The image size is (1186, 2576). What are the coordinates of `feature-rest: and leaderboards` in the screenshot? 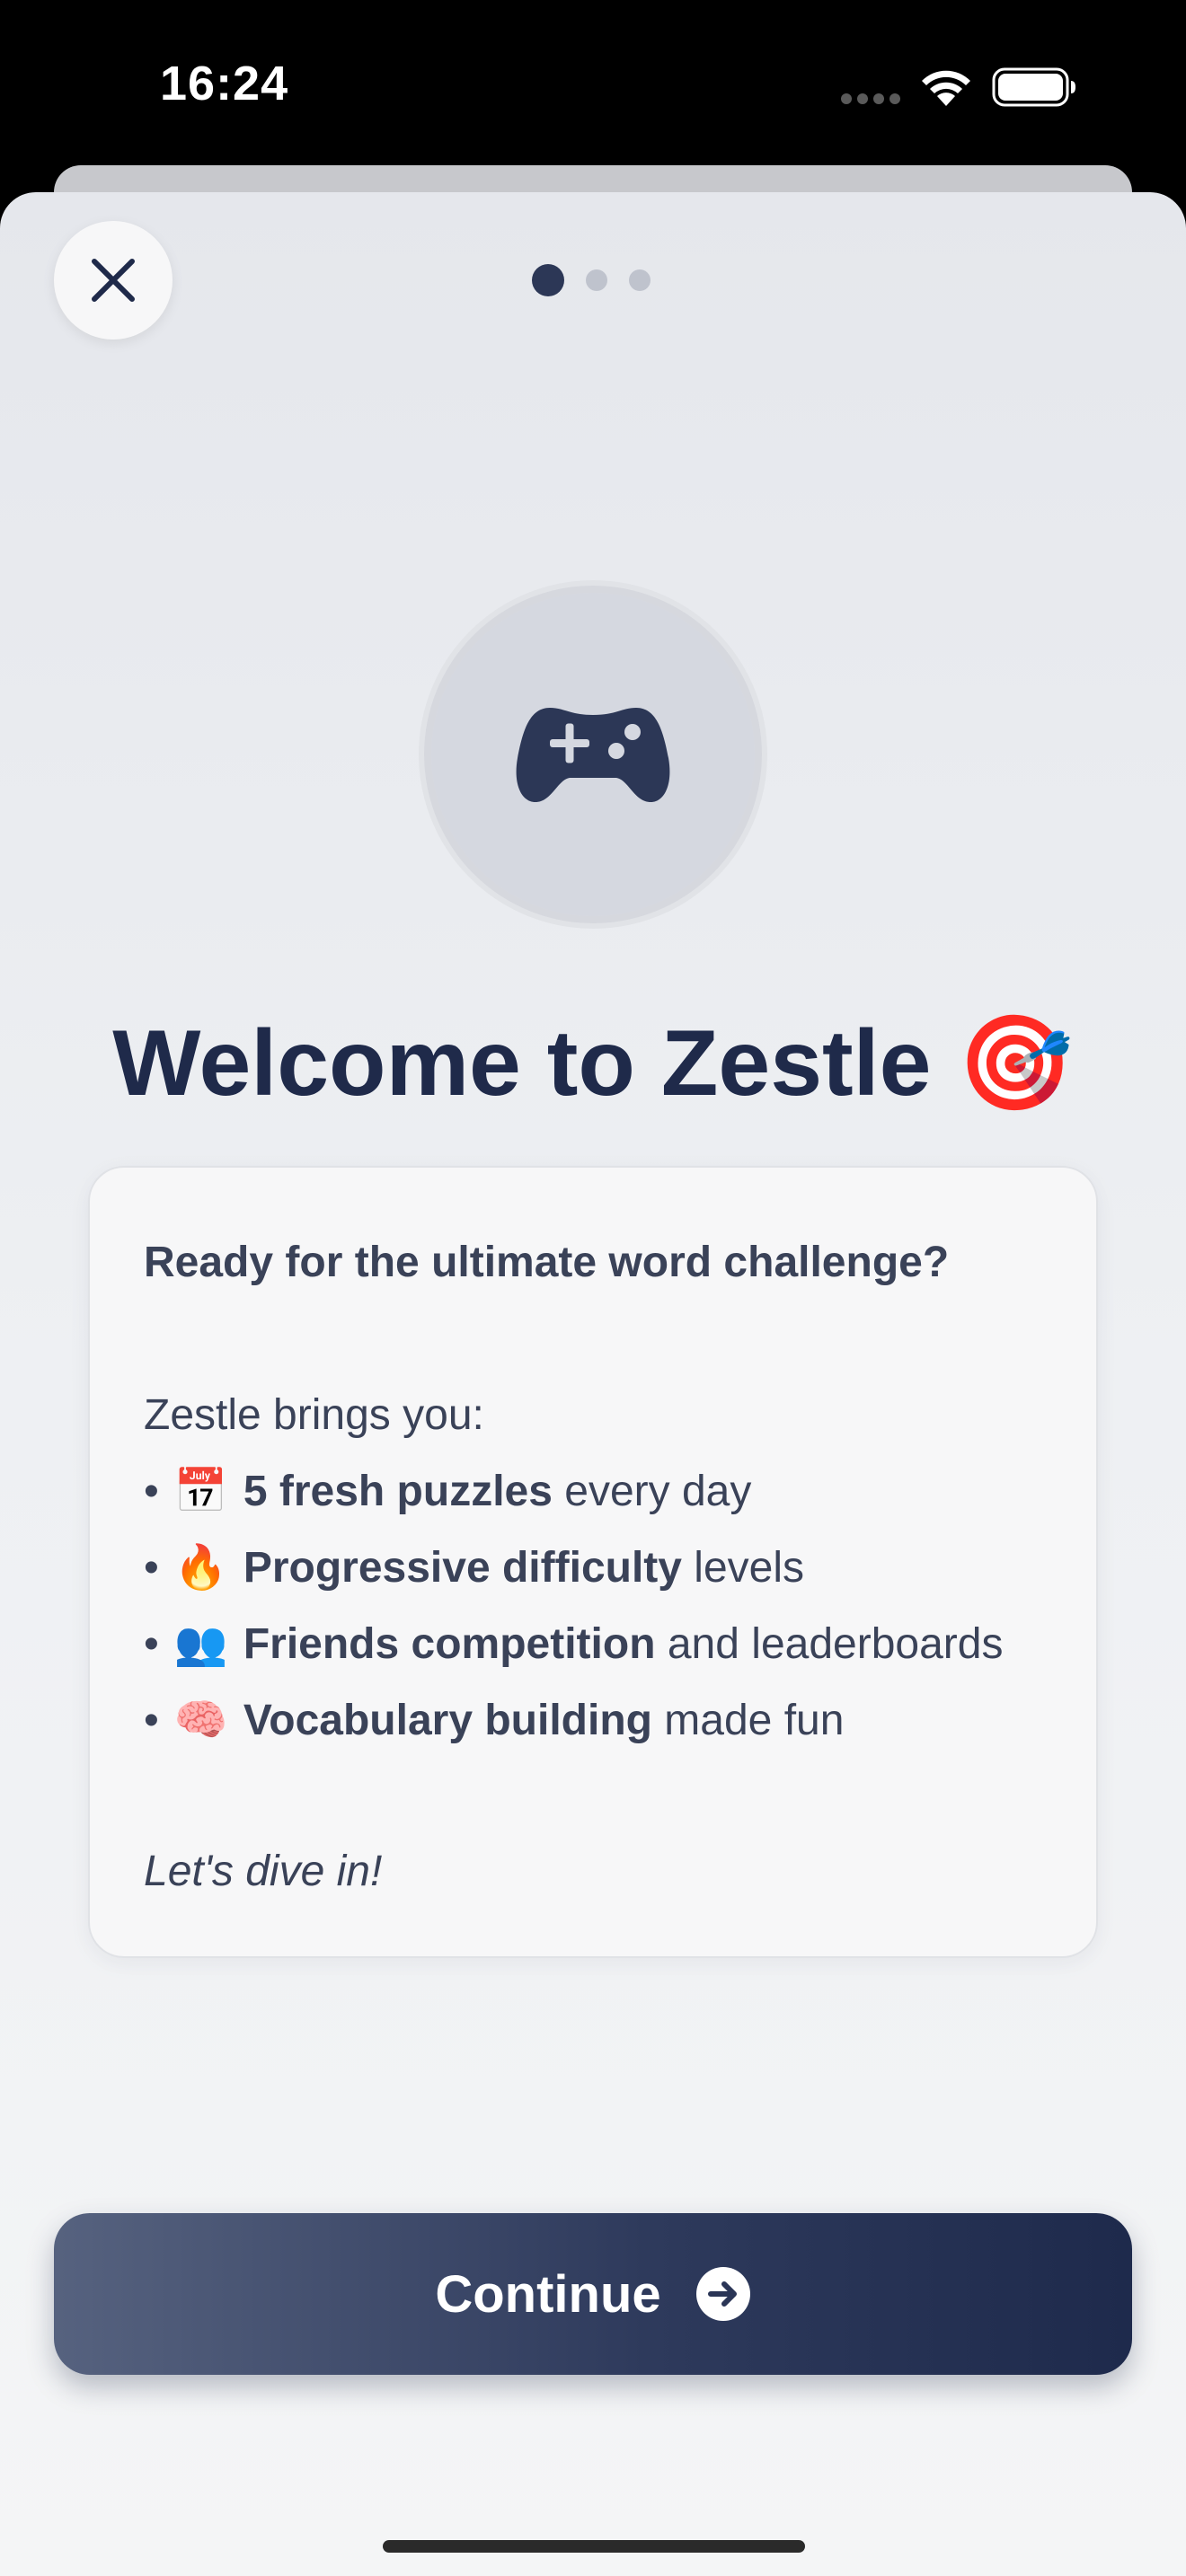 It's located at (829, 1644).